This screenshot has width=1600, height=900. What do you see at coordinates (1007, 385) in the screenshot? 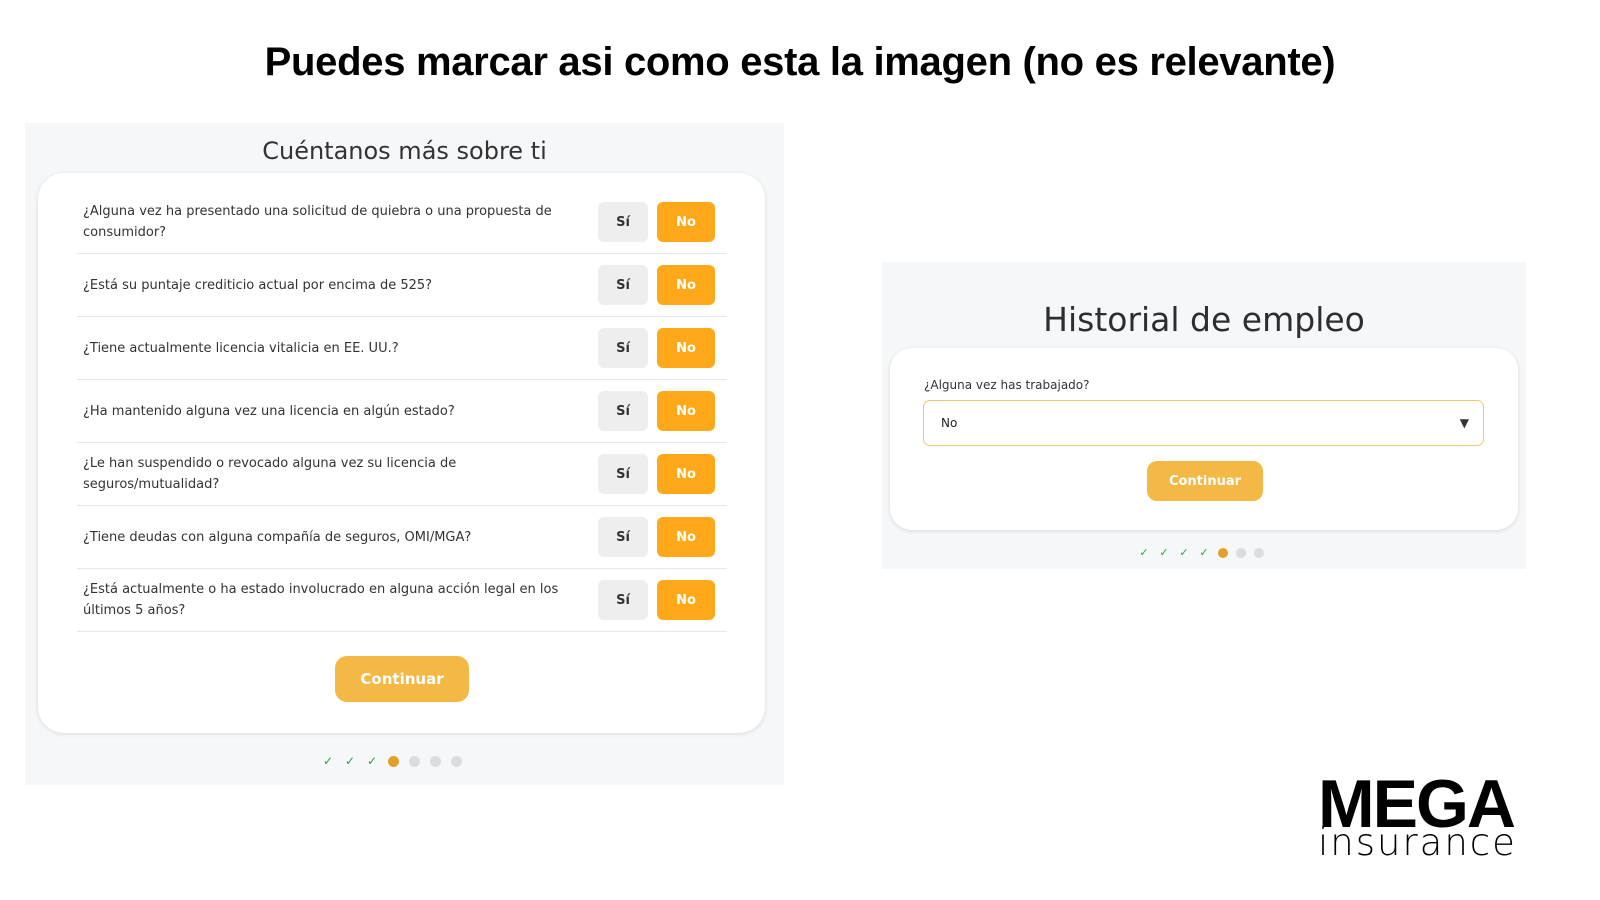
I see `worked-field-label: ¿Alguna vez has trabajado?` at bounding box center [1007, 385].